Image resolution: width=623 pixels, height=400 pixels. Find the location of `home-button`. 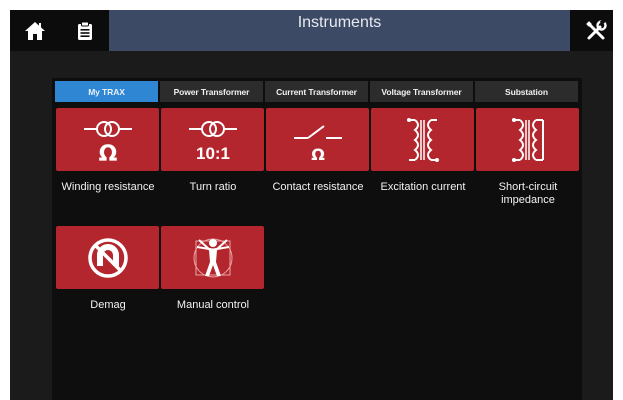

home-button is located at coordinates (34, 30).